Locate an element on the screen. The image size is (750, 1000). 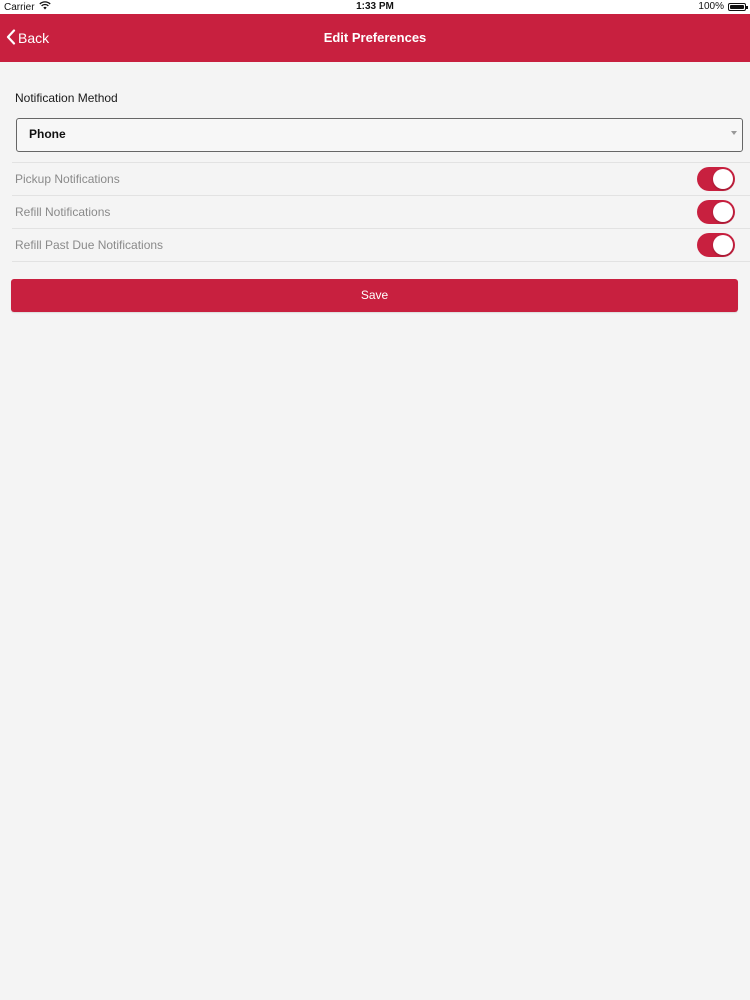
status-right: 100% is located at coordinates (723, 6).